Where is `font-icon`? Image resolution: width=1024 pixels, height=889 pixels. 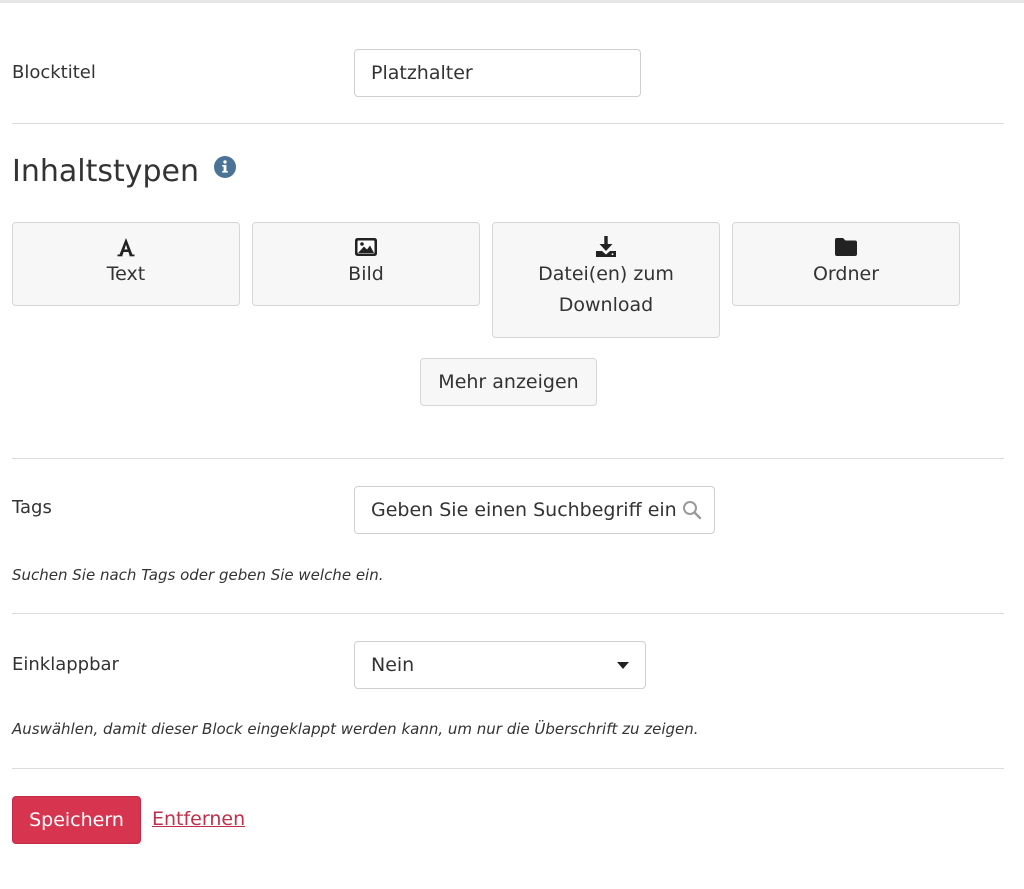
font-icon is located at coordinates (126, 247).